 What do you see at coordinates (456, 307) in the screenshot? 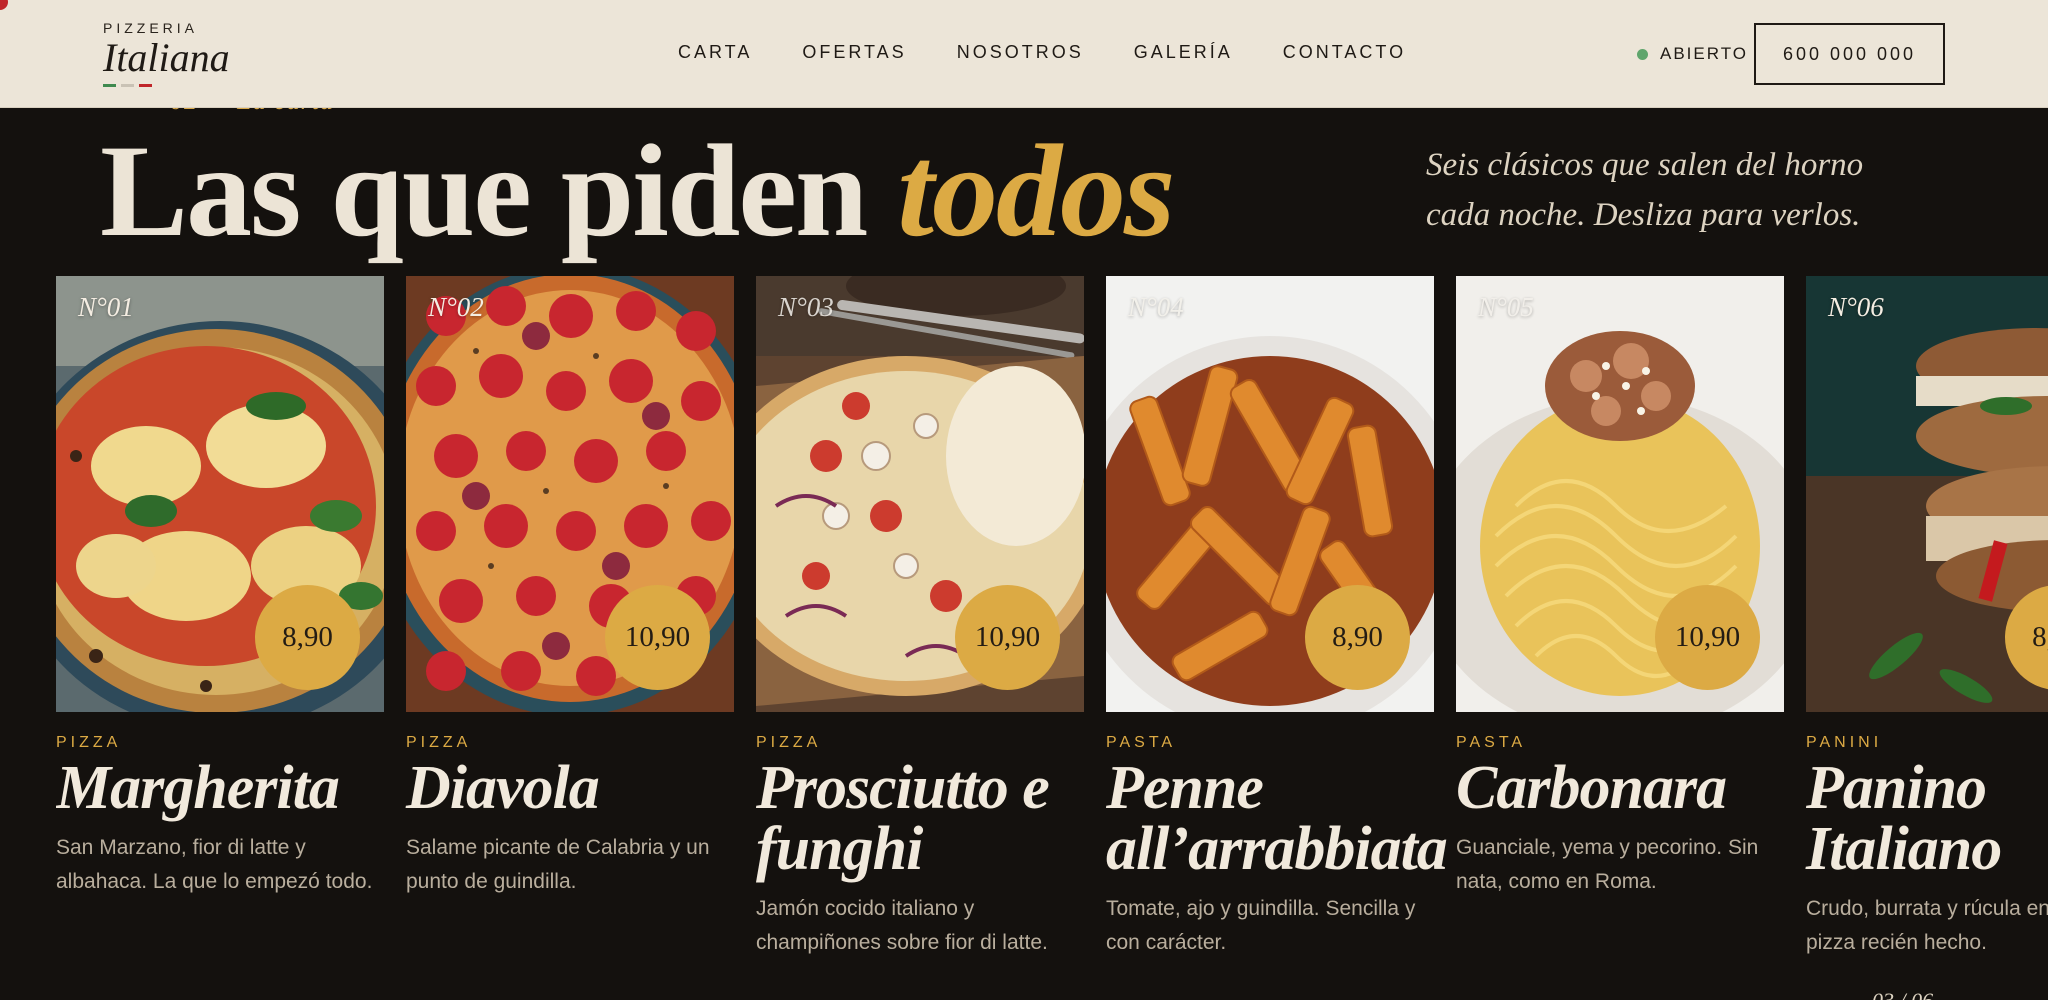
I see `card-number: N°02` at bounding box center [456, 307].